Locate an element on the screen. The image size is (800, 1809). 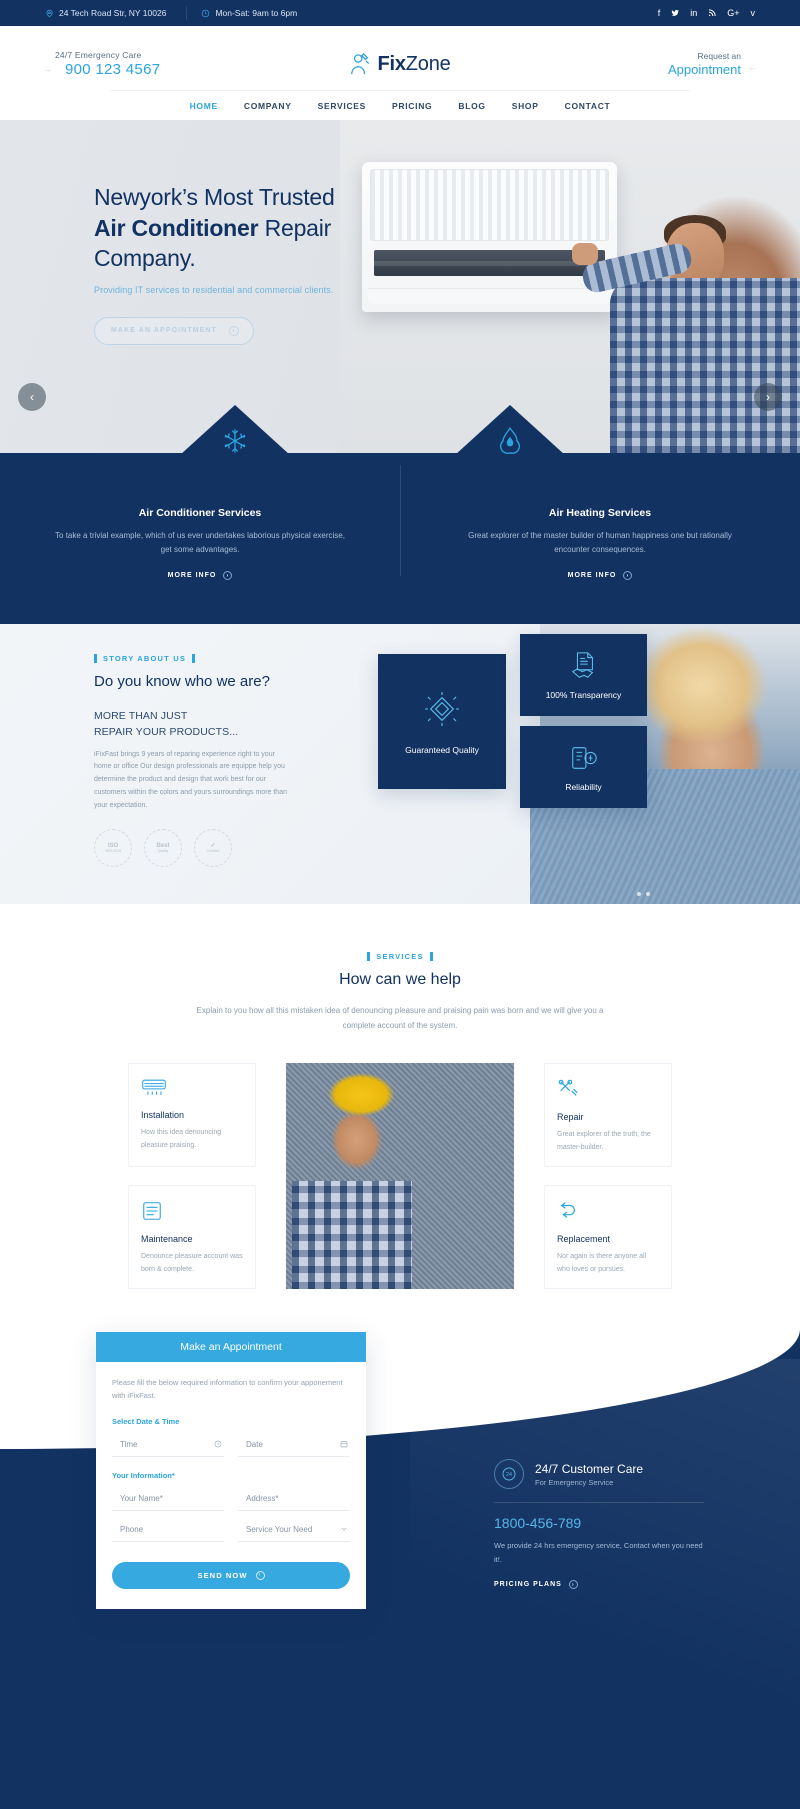
replacement-icon is located at coordinates (608, 1211).